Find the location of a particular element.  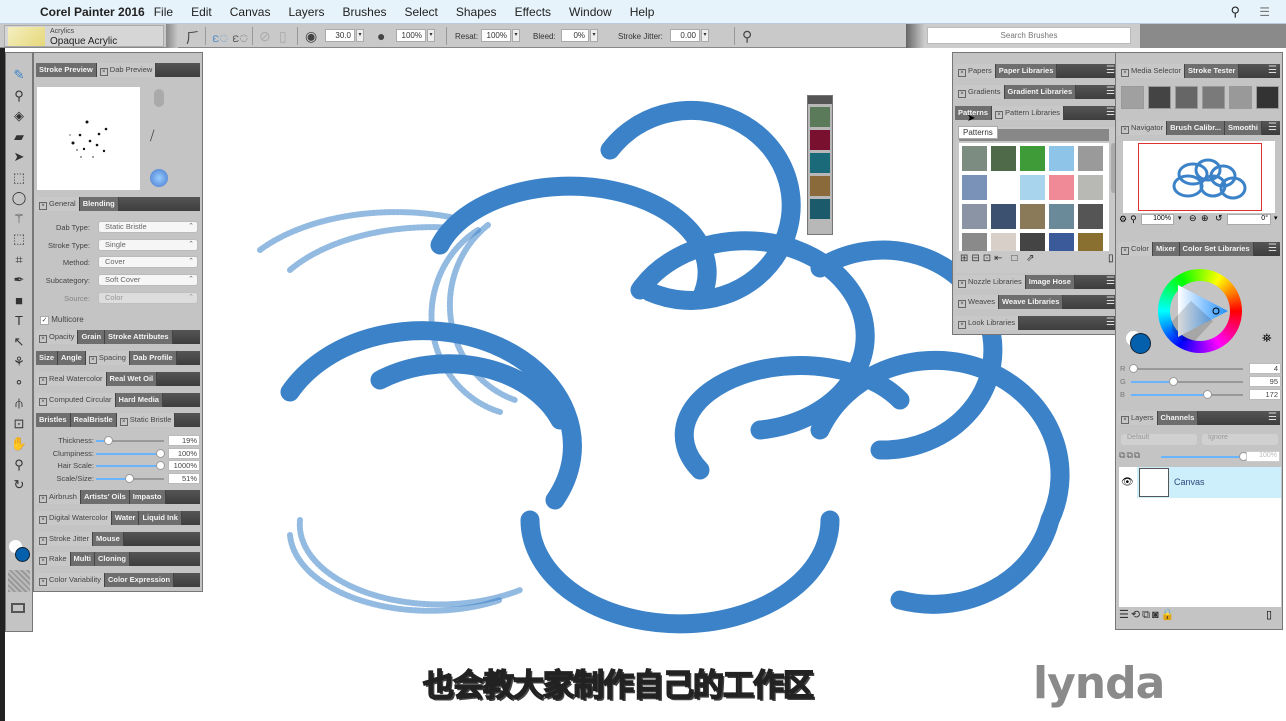

zoom-in-icon: ⊕ is located at coordinates (1205, 218).